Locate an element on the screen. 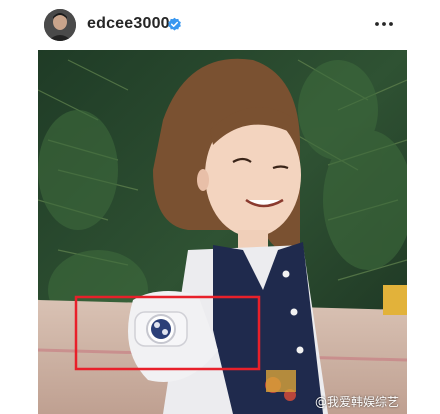 The image size is (440, 414). watermark: @我爱韩娱综艺 is located at coordinates (357, 401).